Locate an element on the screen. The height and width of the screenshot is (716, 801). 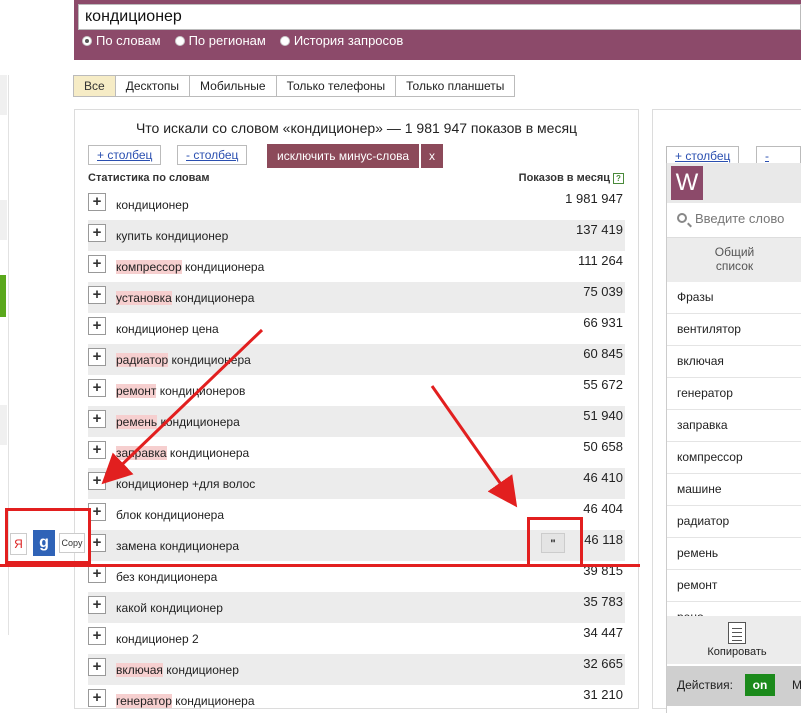
annotation-arrow-right is located at coordinates (474, 446).